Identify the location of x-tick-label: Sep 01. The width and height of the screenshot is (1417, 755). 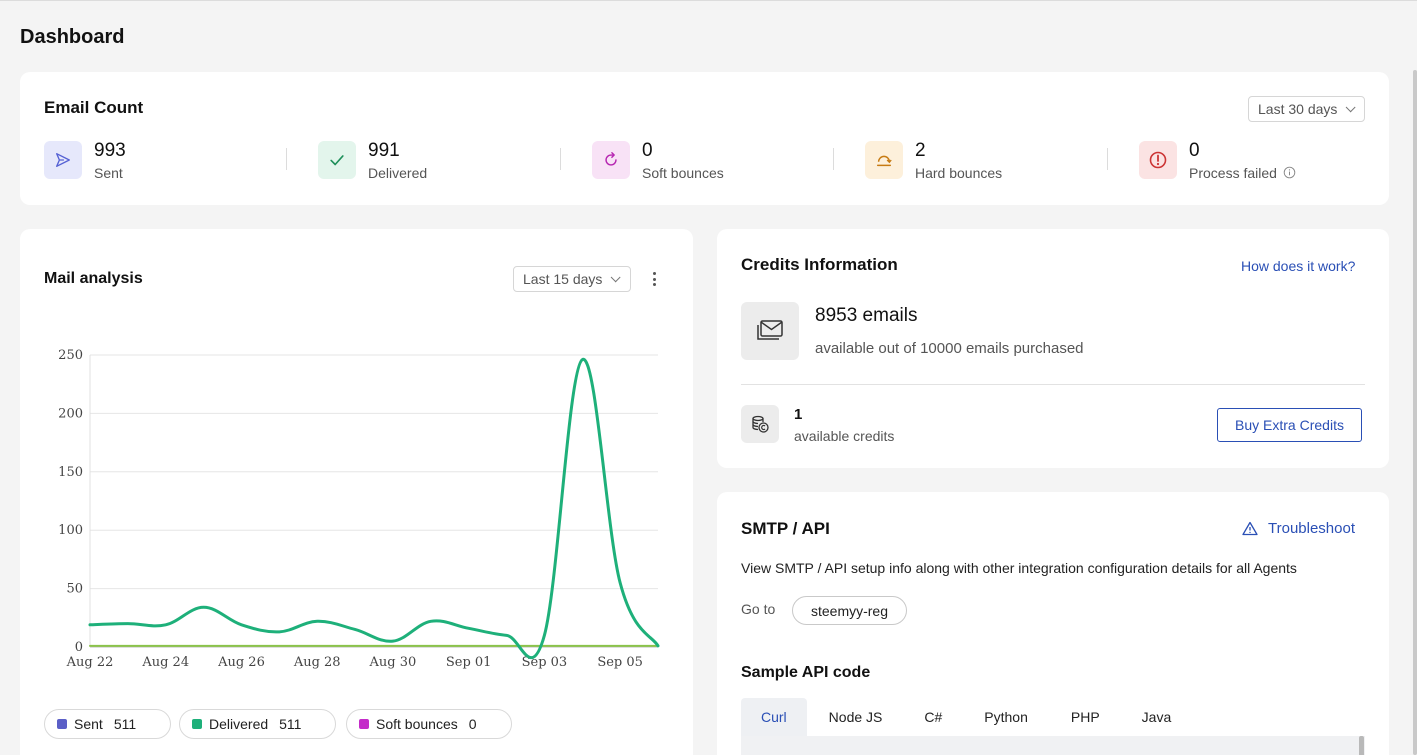
(469, 662).